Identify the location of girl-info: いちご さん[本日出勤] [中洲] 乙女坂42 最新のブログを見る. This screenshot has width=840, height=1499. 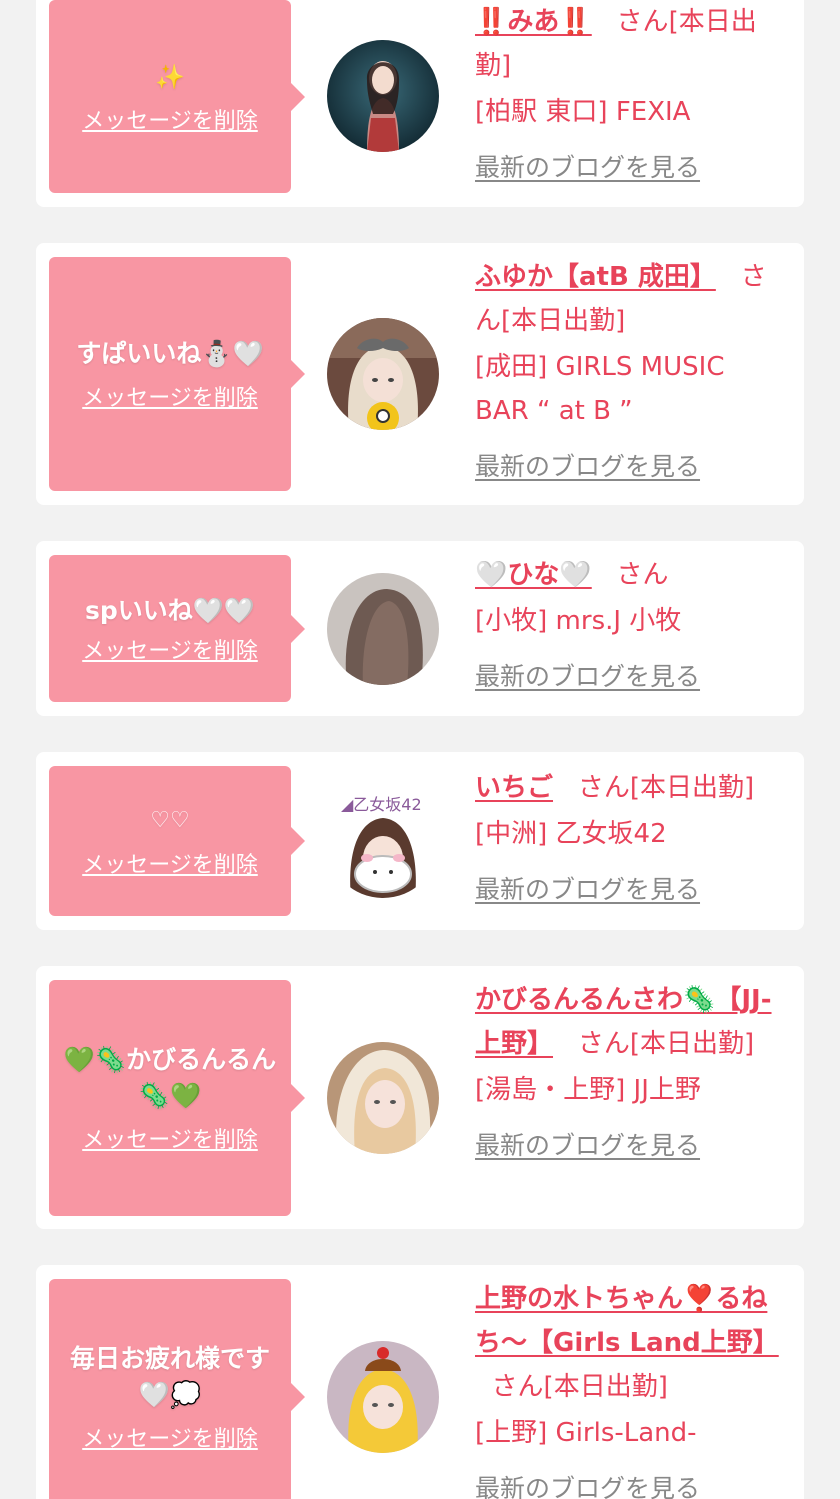
(629, 839).